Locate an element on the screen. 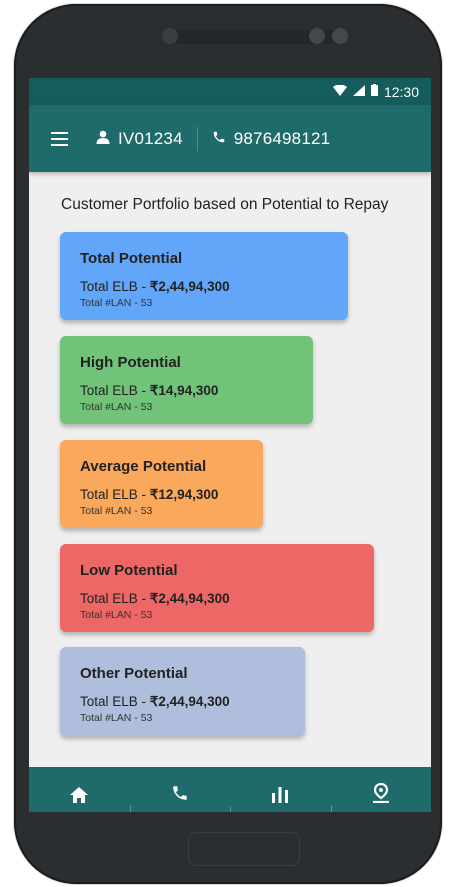  nav-home is located at coordinates (79, 799).